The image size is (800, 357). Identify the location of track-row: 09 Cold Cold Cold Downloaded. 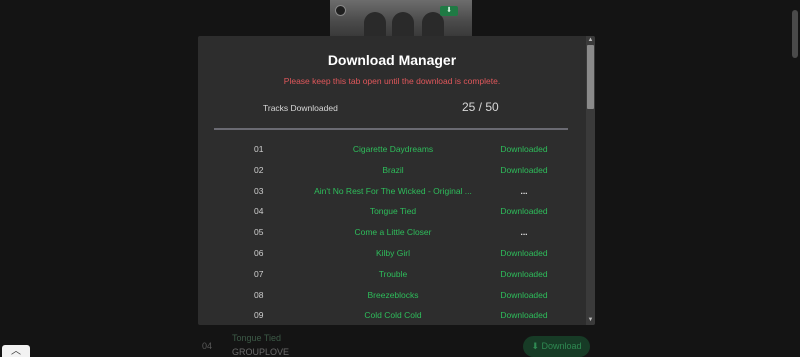
(392, 315).